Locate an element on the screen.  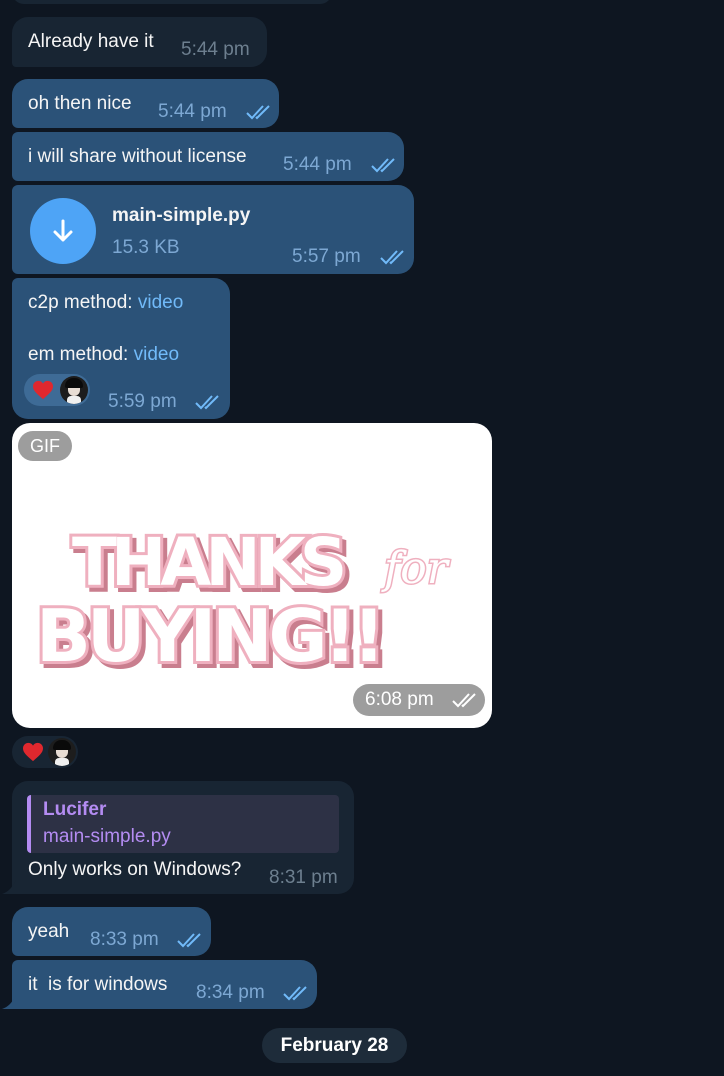
message-bubble: it is for windows 8:34 pm is located at coordinates (164, 984).